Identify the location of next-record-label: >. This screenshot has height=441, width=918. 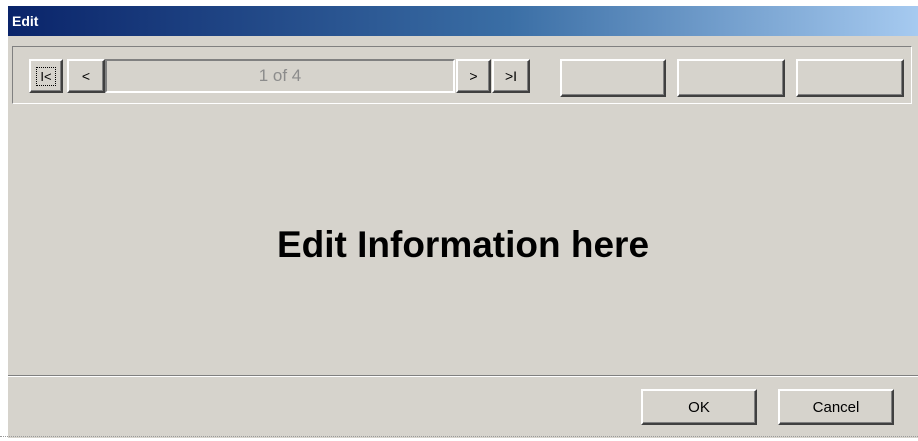
(473, 76).